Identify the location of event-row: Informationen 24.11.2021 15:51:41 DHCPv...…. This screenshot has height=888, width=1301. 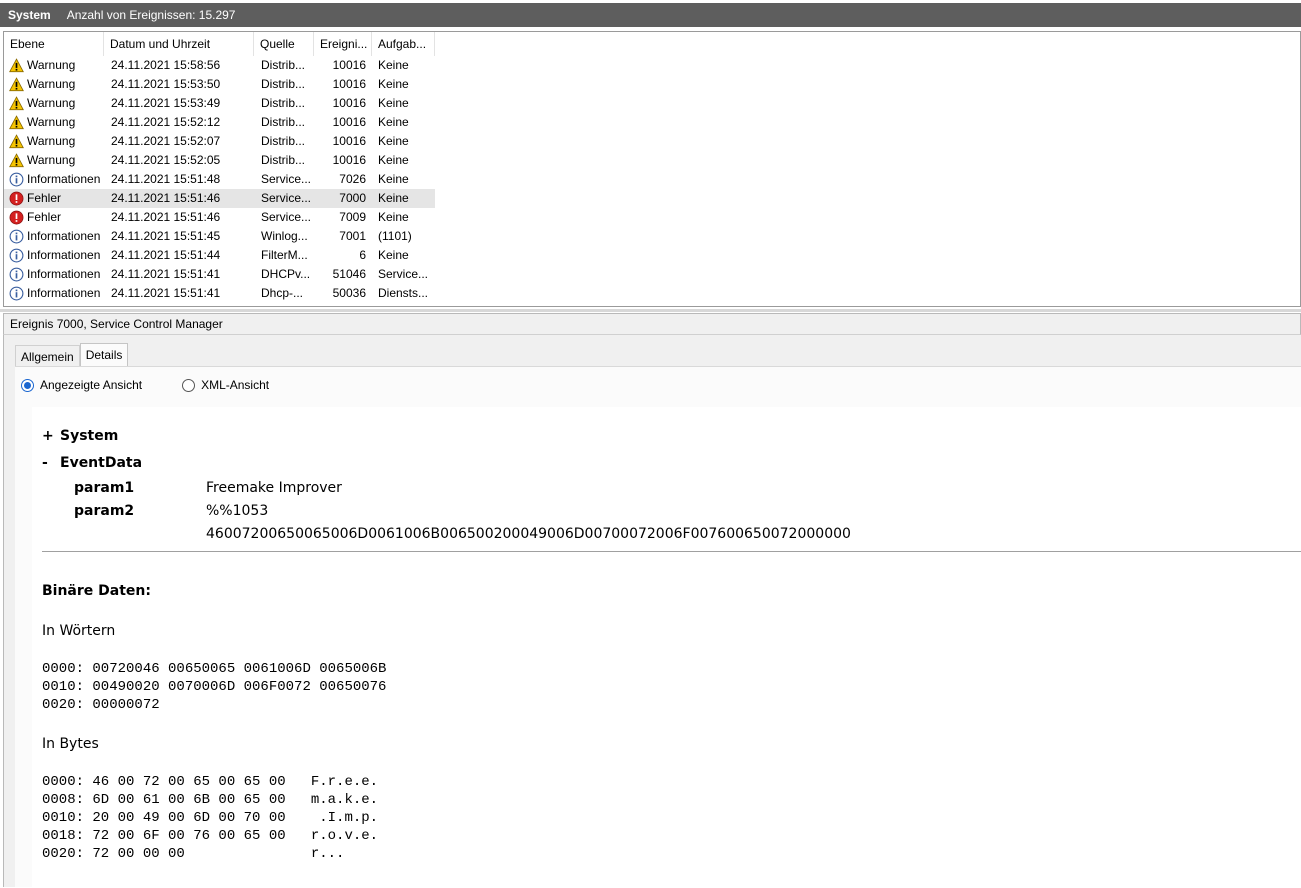
(219, 274).